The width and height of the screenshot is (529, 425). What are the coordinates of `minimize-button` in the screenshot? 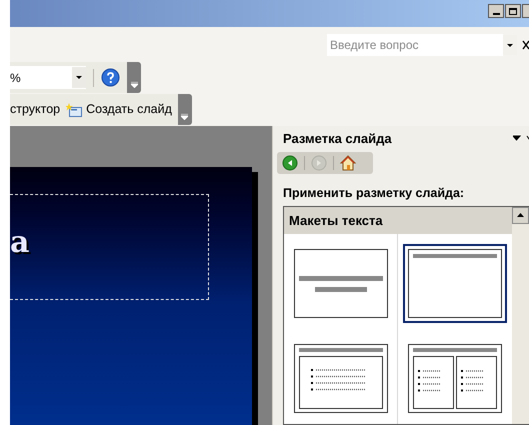 It's located at (496, 11).